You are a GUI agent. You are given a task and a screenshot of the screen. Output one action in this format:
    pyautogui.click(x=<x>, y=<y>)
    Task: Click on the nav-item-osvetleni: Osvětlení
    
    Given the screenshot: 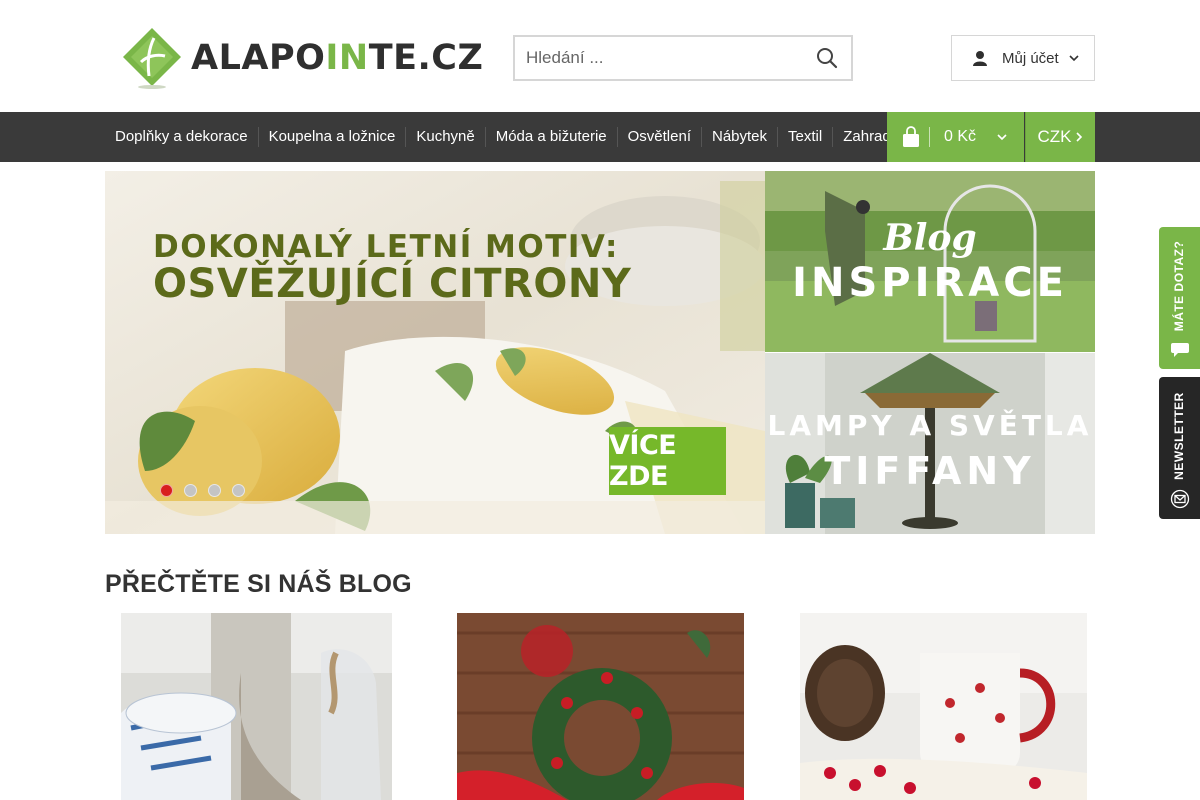 What is the action you would take?
    pyautogui.click(x=658, y=137)
    